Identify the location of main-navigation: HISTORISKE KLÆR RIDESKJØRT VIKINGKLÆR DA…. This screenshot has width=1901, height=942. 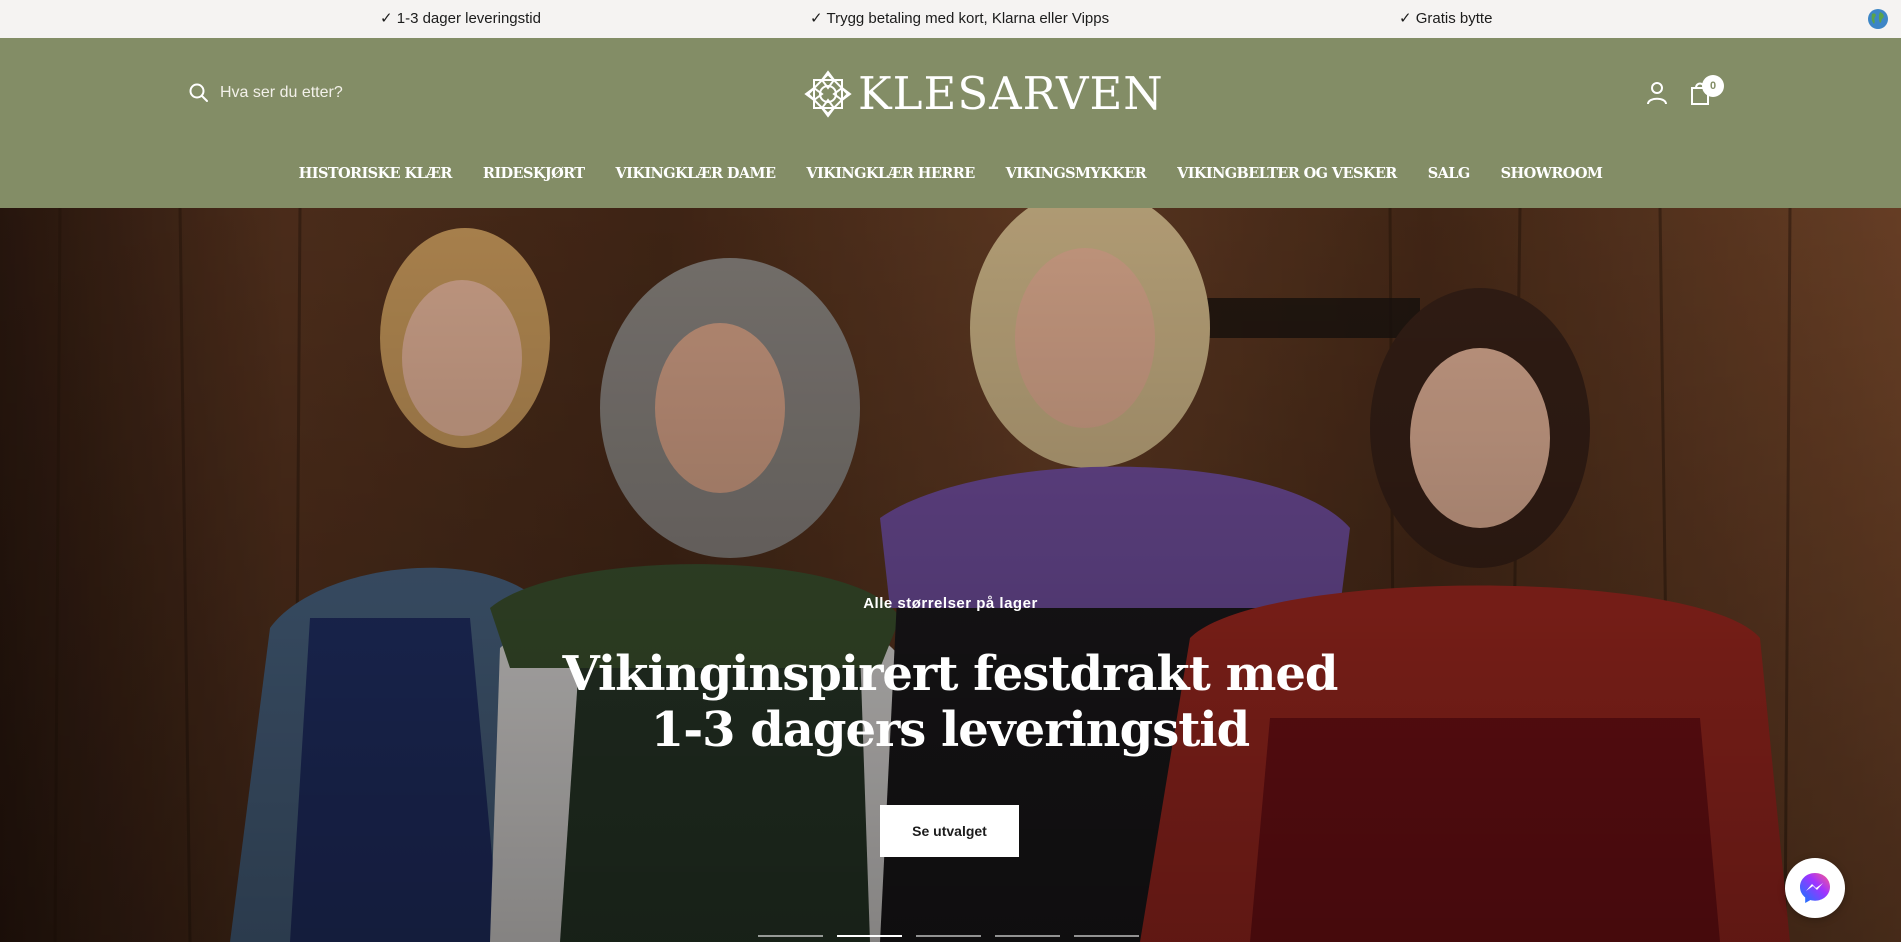
(950, 174).